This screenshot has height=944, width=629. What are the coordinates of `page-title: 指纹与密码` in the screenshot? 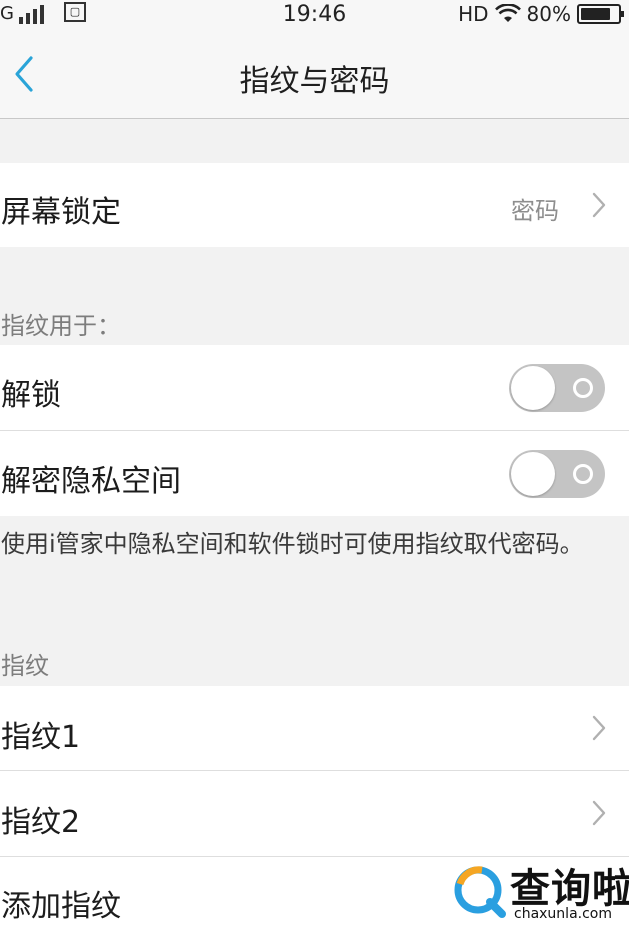 It's located at (314, 81).